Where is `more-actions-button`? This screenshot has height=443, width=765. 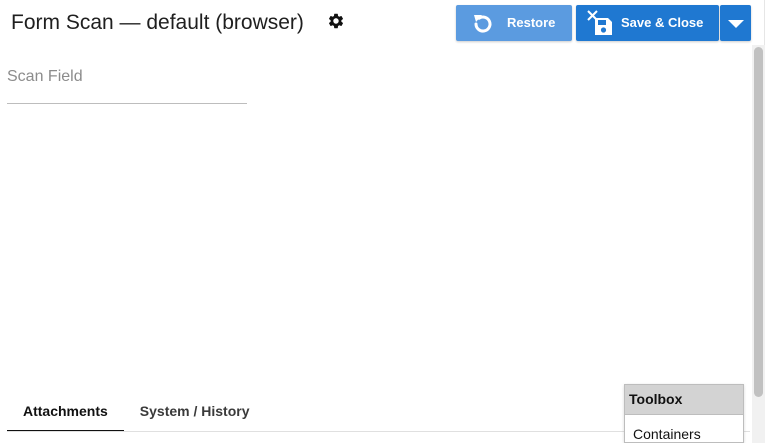 more-actions-button is located at coordinates (735, 23).